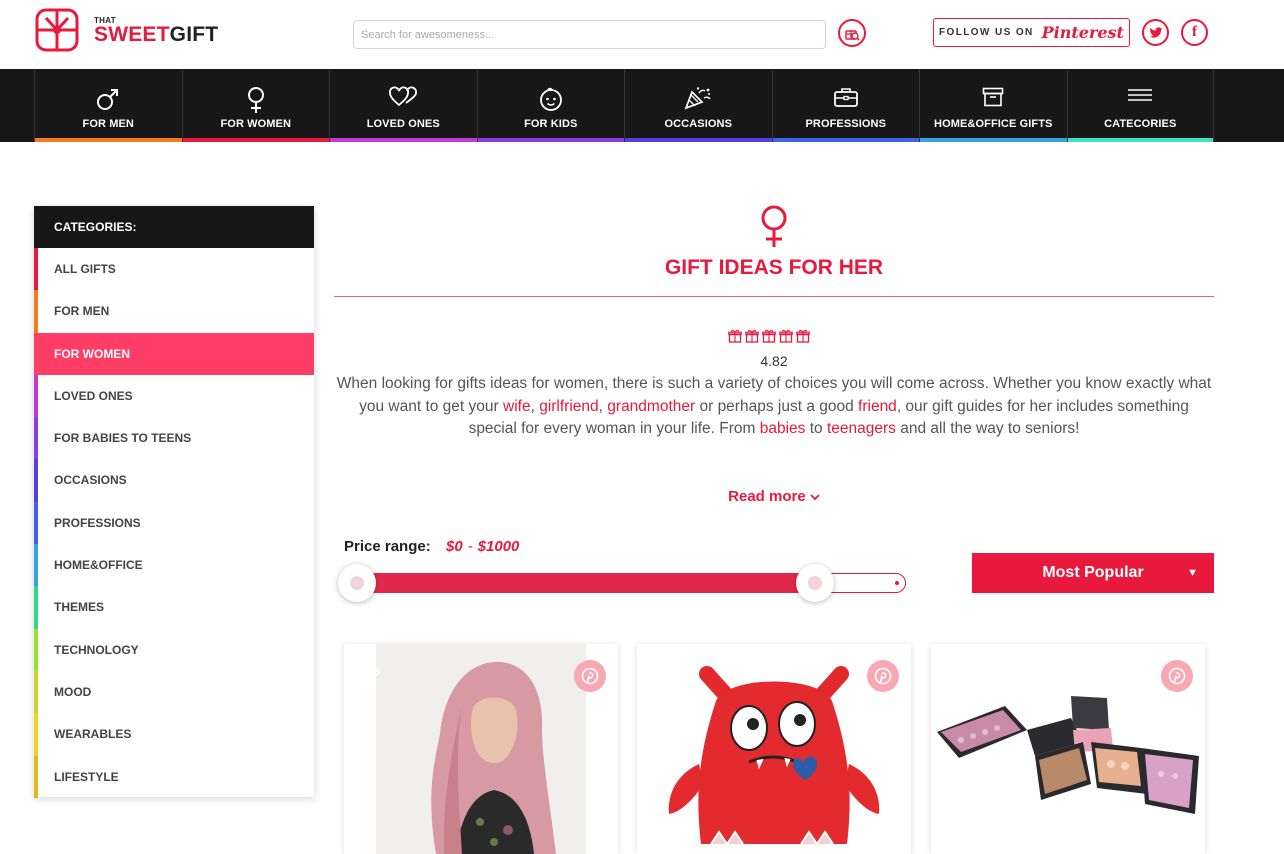 The width and height of the screenshot is (1284, 854). Describe the element at coordinates (622, 583) in the screenshot. I see `price-slider` at that location.